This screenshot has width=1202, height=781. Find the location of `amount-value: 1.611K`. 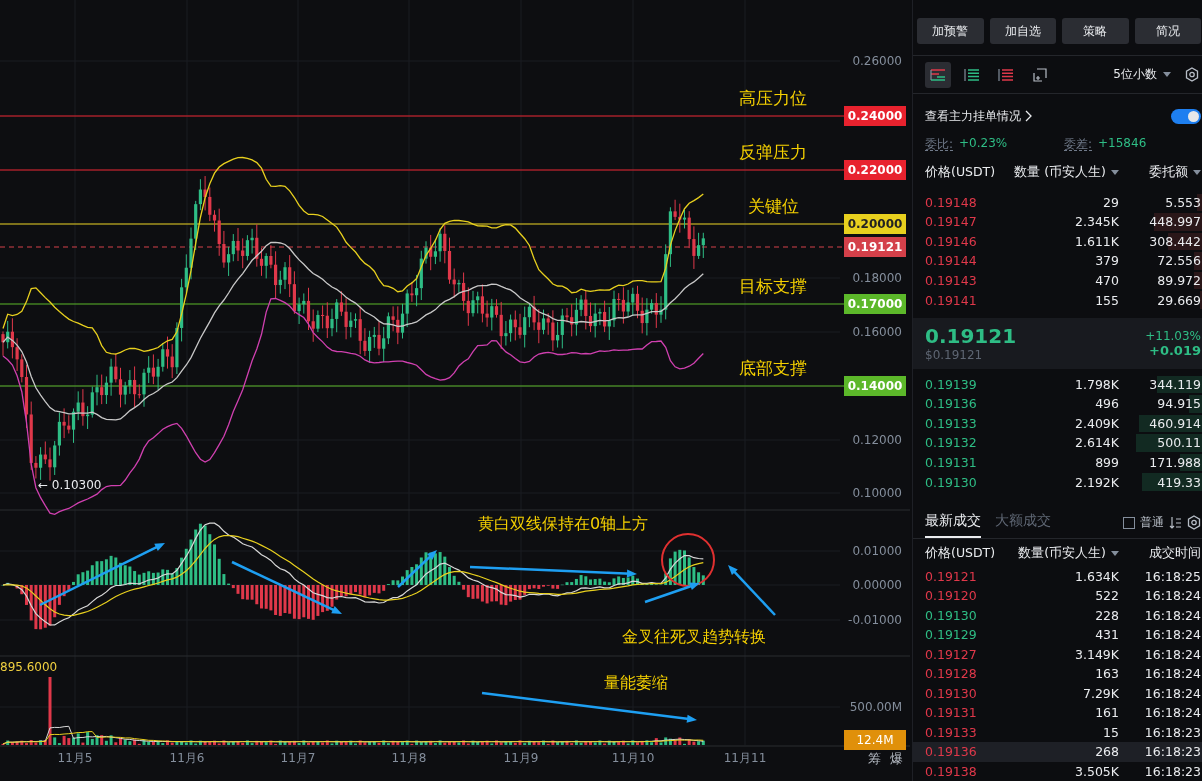

amount-value: 1.611K is located at coordinates (1096, 241).